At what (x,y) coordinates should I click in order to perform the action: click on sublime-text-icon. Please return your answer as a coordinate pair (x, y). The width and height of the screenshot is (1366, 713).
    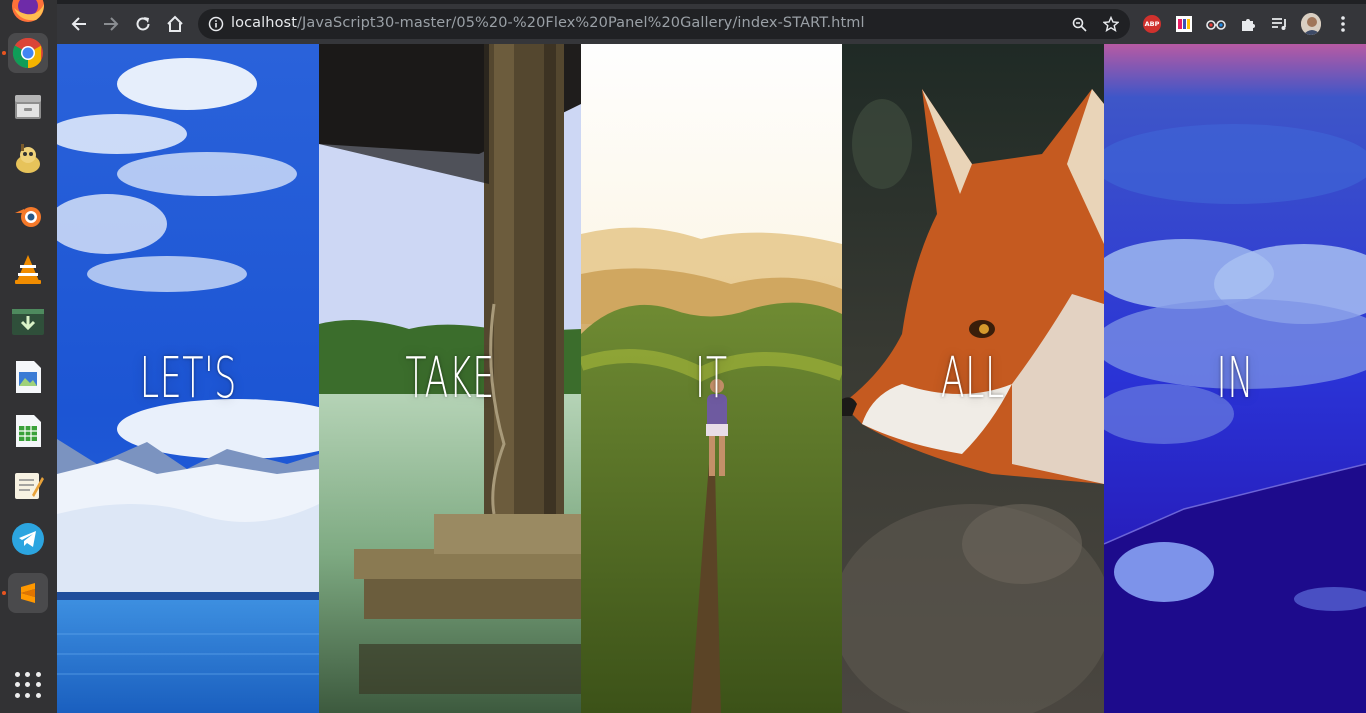
    Looking at the image, I should click on (28, 593).